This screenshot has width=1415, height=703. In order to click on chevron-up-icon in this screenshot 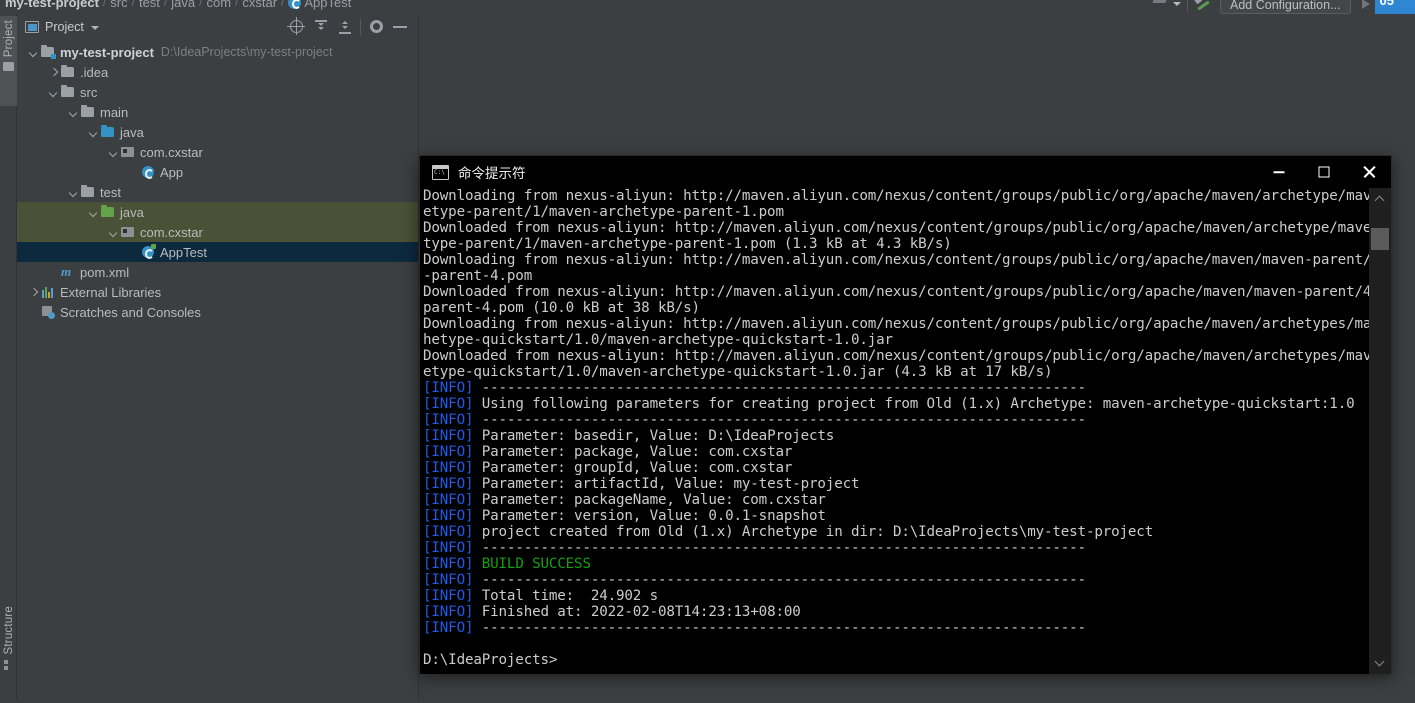, I will do `click(1380, 199)`.